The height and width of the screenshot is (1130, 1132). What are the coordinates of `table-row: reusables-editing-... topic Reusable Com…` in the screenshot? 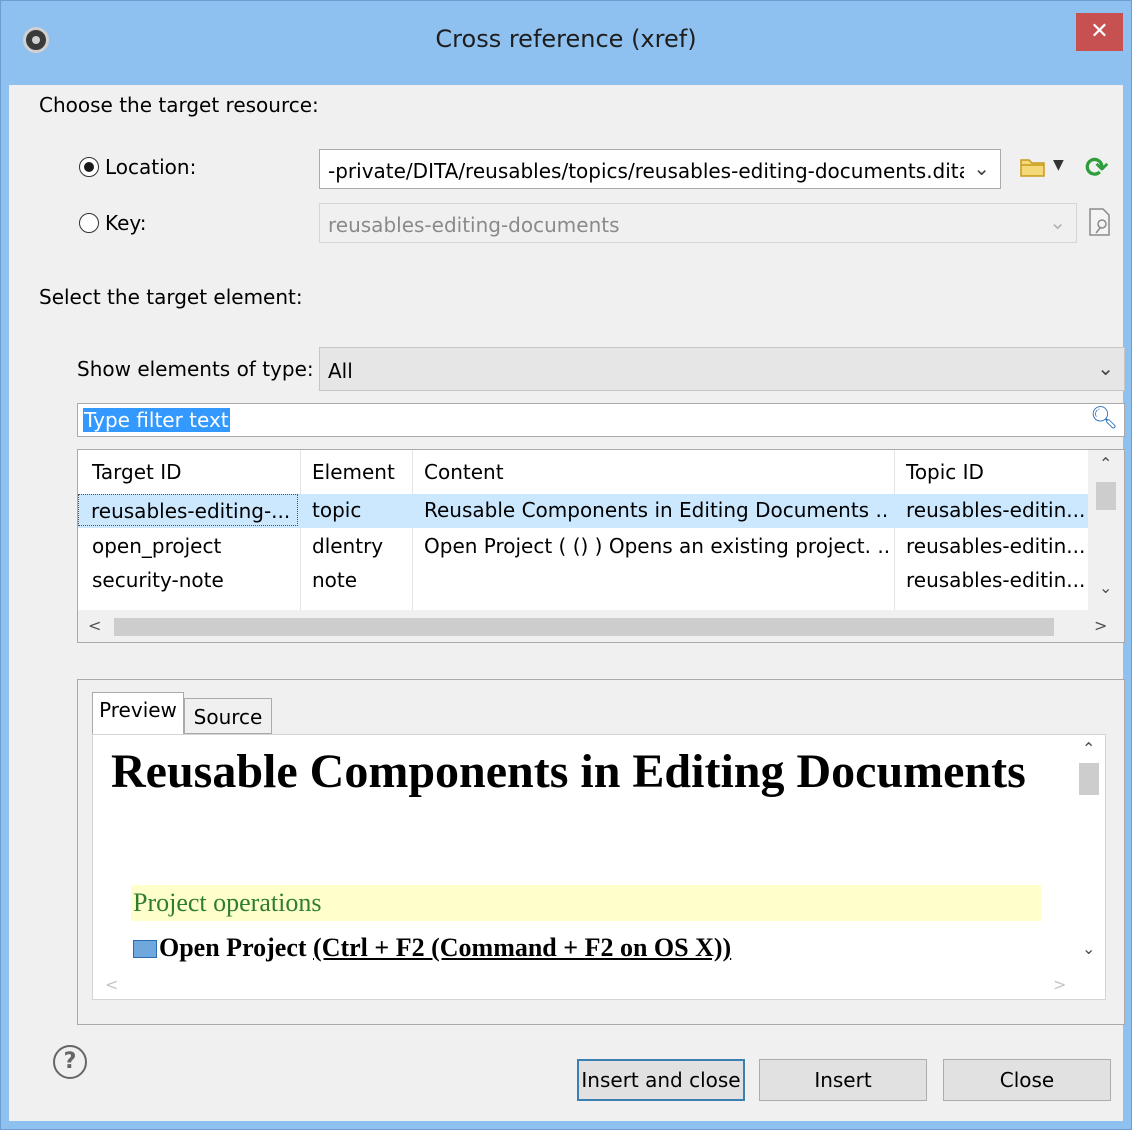 It's located at (583, 511).